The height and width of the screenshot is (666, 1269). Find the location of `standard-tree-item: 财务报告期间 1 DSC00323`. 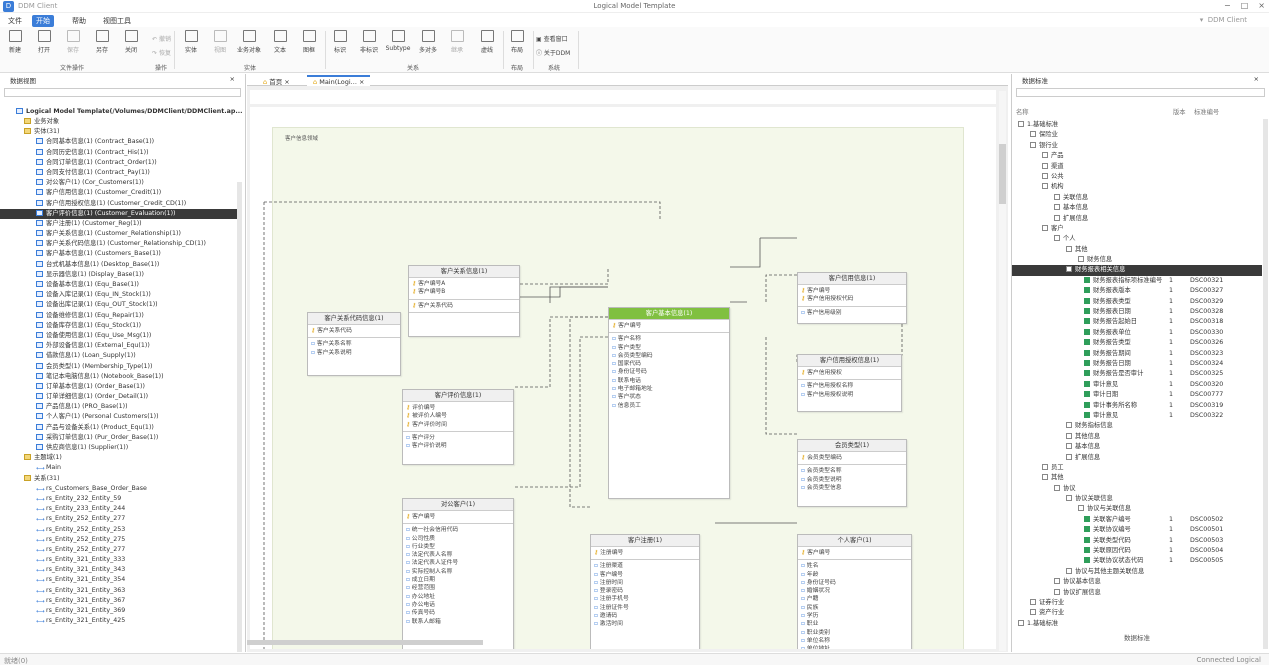

standard-tree-item: 财务报告期间 1 DSC00323 is located at coordinates (1137, 354).